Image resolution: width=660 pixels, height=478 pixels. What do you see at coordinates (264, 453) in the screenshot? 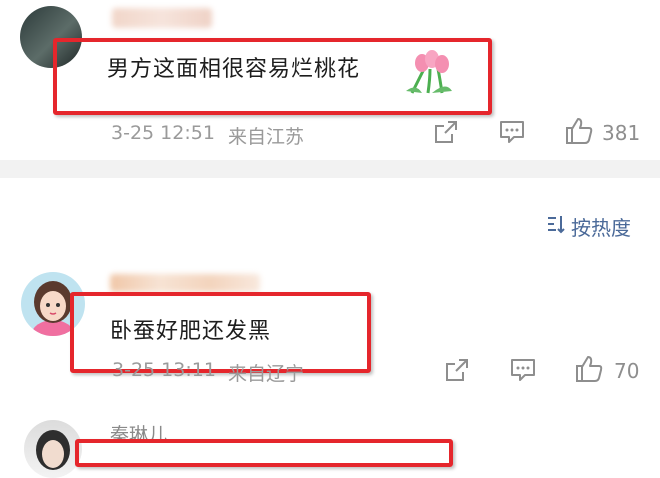
I see `comment-highlight-box` at bounding box center [264, 453].